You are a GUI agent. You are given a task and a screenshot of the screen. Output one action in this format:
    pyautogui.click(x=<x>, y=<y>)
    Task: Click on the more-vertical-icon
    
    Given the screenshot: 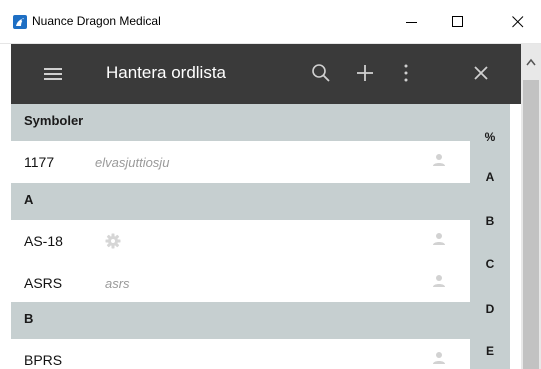 What is the action you would take?
    pyautogui.click(x=406, y=73)
    